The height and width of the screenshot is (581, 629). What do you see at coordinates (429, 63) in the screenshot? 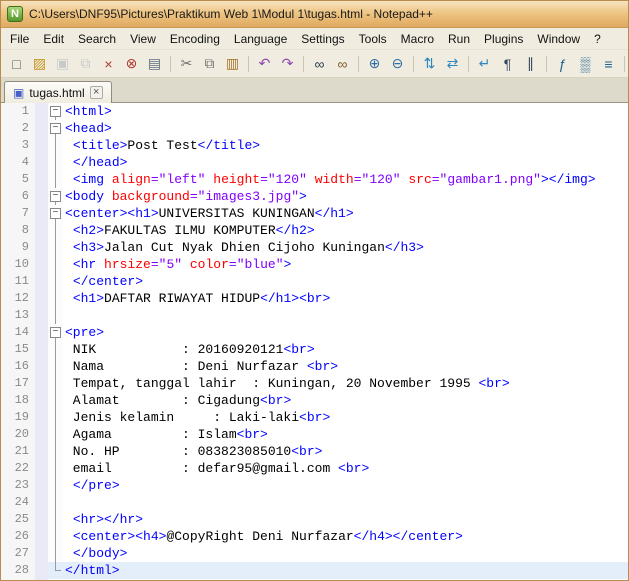
I see `sync-vertical-scroll-icon: ⇅` at bounding box center [429, 63].